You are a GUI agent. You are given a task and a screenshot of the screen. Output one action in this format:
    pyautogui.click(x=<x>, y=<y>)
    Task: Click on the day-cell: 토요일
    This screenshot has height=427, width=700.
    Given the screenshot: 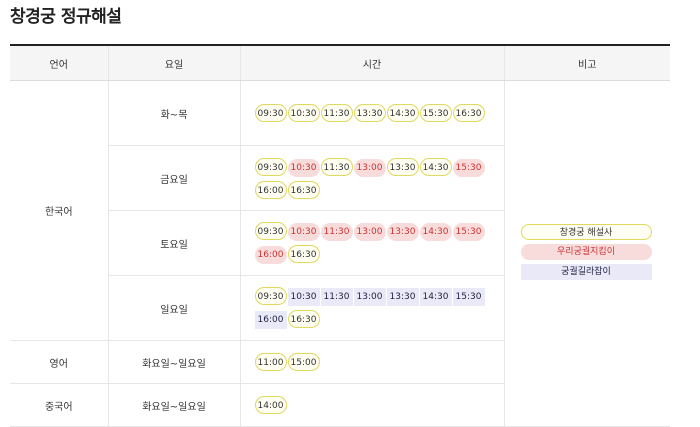 What is the action you would take?
    pyautogui.click(x=173, y=243)
    